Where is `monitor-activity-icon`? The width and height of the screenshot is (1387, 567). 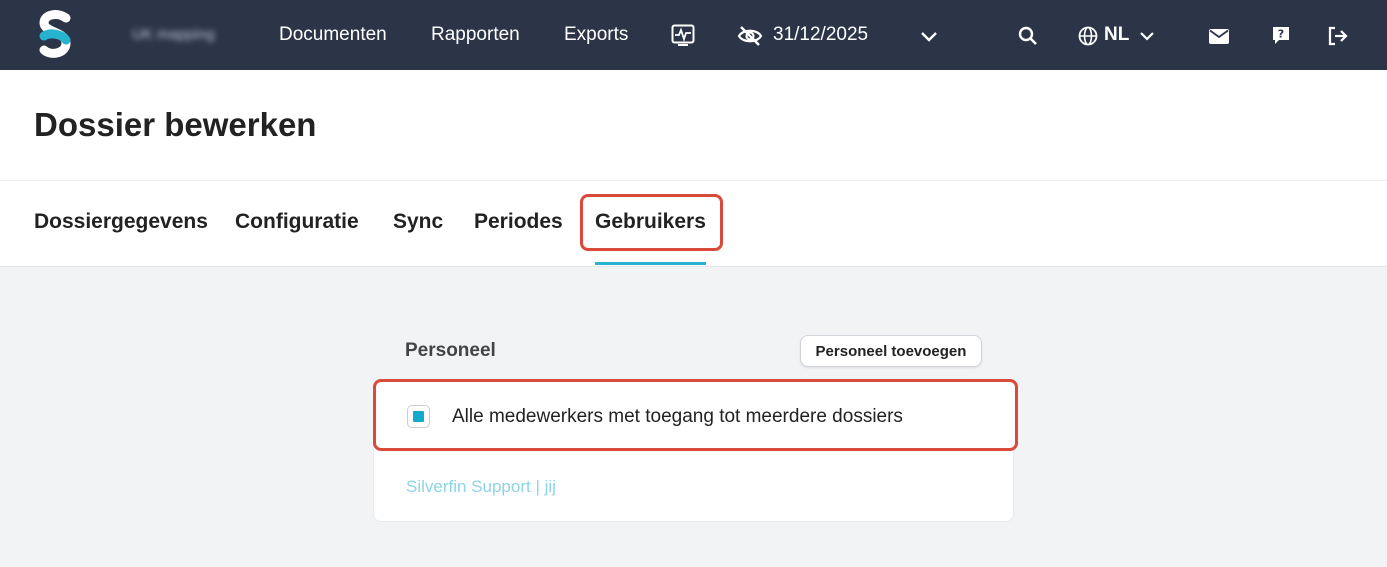
monitor-activity-icon is located at coordinates (683, 35).